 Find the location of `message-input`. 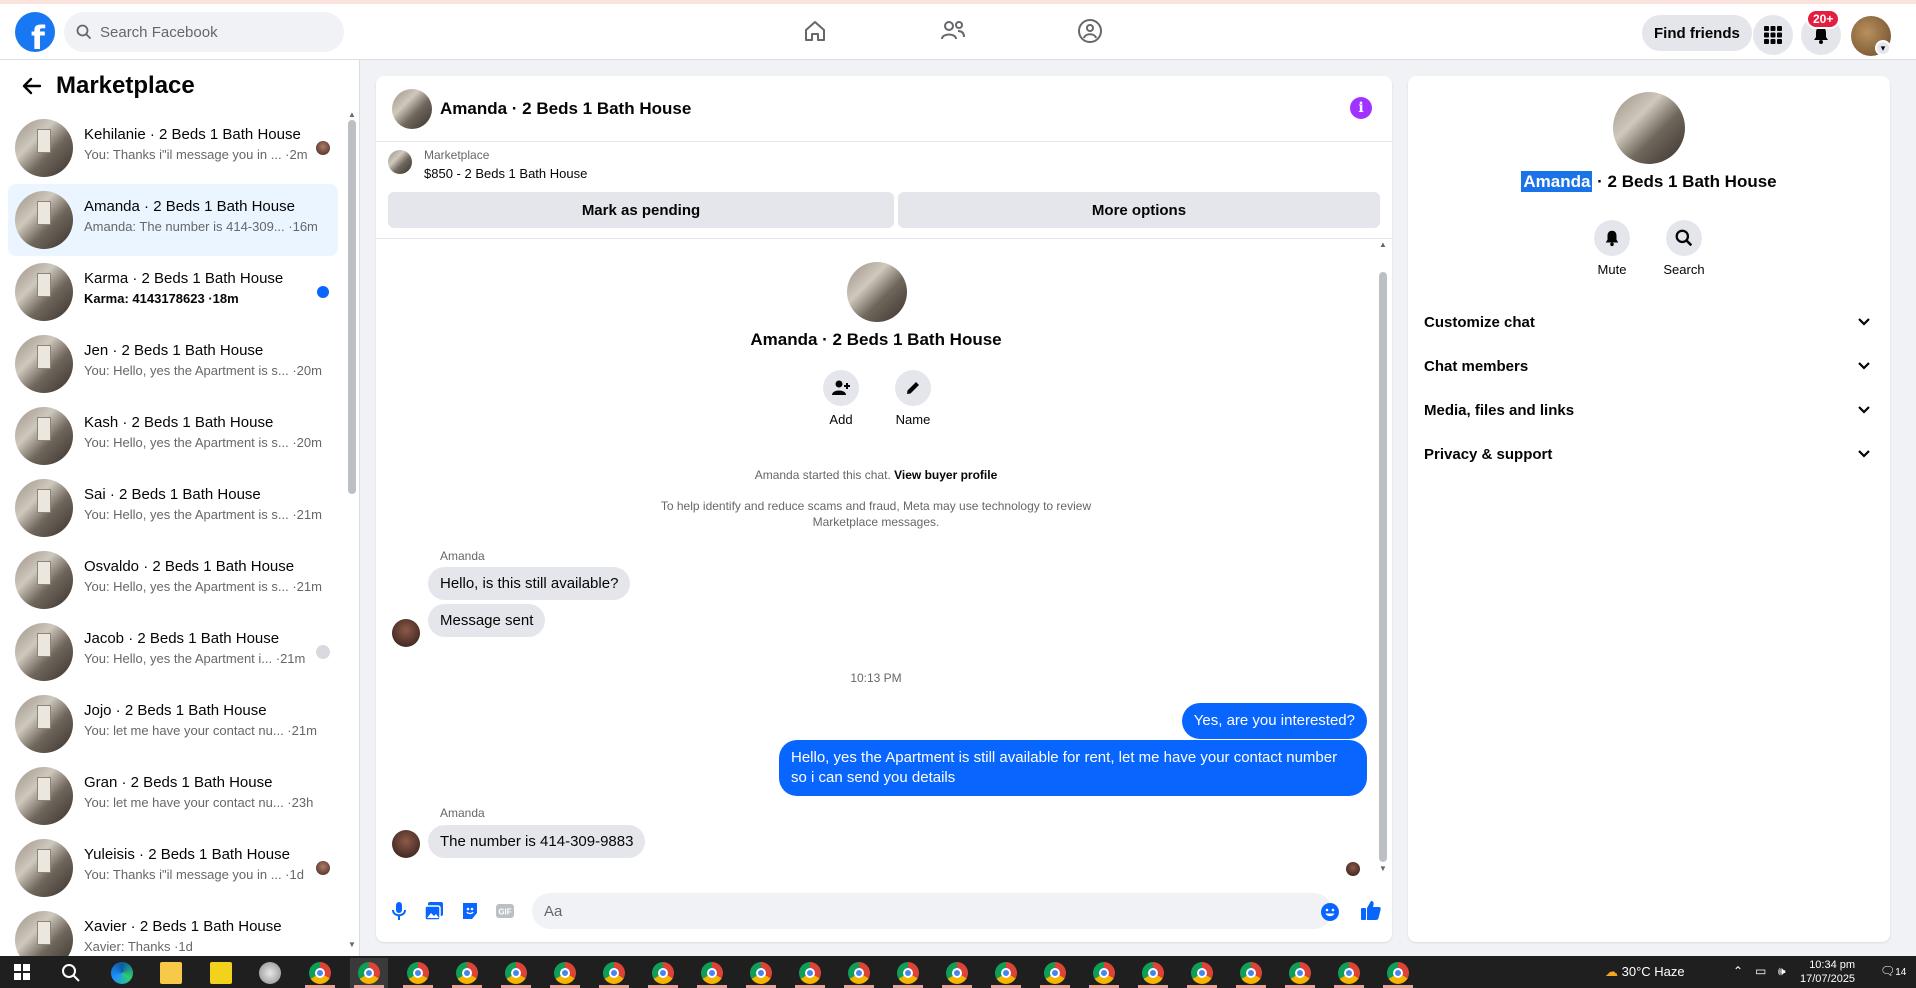

message-input is located at coordinates (932, 911).